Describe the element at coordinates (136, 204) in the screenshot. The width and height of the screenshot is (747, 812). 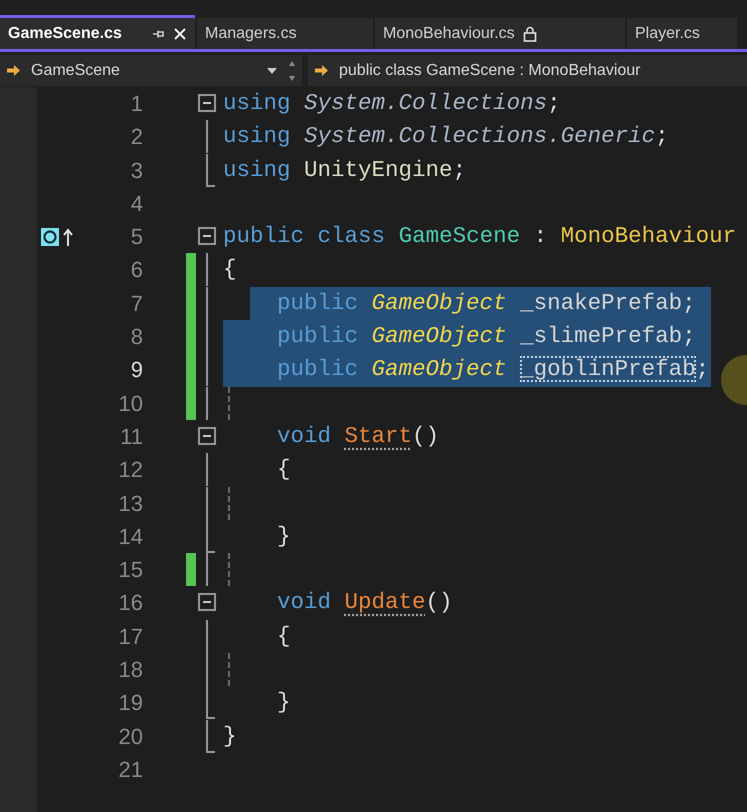
I see `line-number: 4` at that location.